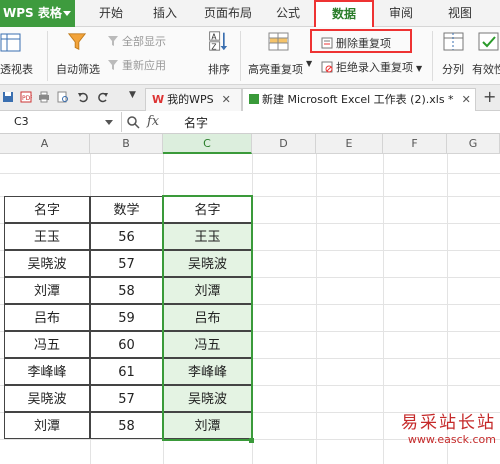 The image size is (500, 464). Describe the element at coordinates (213, 46) in the screenshot. I see `svg-text: Z` at that location.